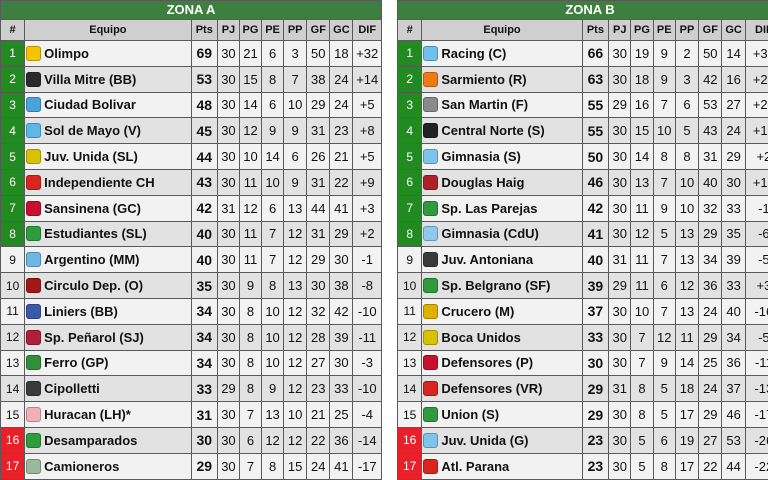 Image resolution: width=768 pixels, height=480 pixels. Describe the element at coordinates (108, 208) in the screenshot. I see `team-cell: Sansinena (GC)` at that location.